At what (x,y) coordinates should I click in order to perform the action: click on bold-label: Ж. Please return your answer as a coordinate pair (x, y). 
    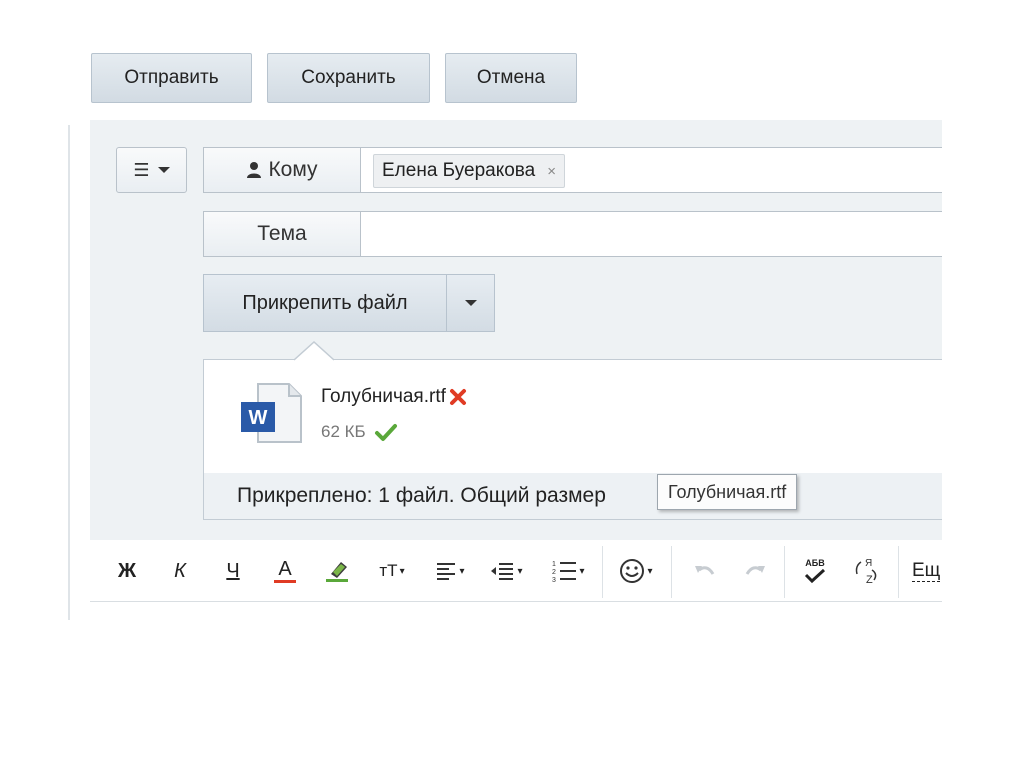
    Looking at the image, I should click on (127, 570).